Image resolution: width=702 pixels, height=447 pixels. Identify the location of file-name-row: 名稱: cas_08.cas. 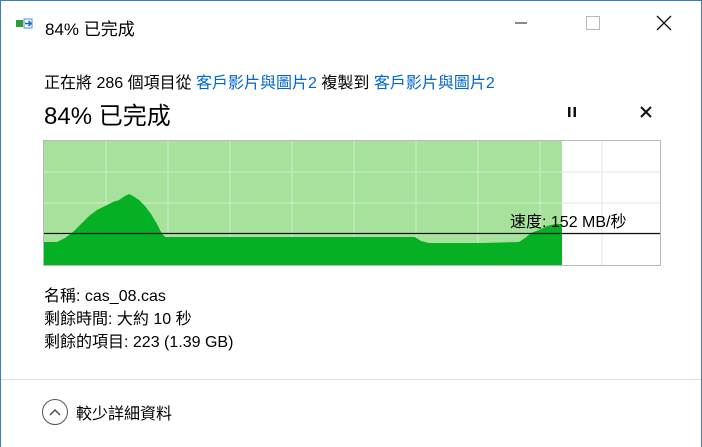
(138, 296).